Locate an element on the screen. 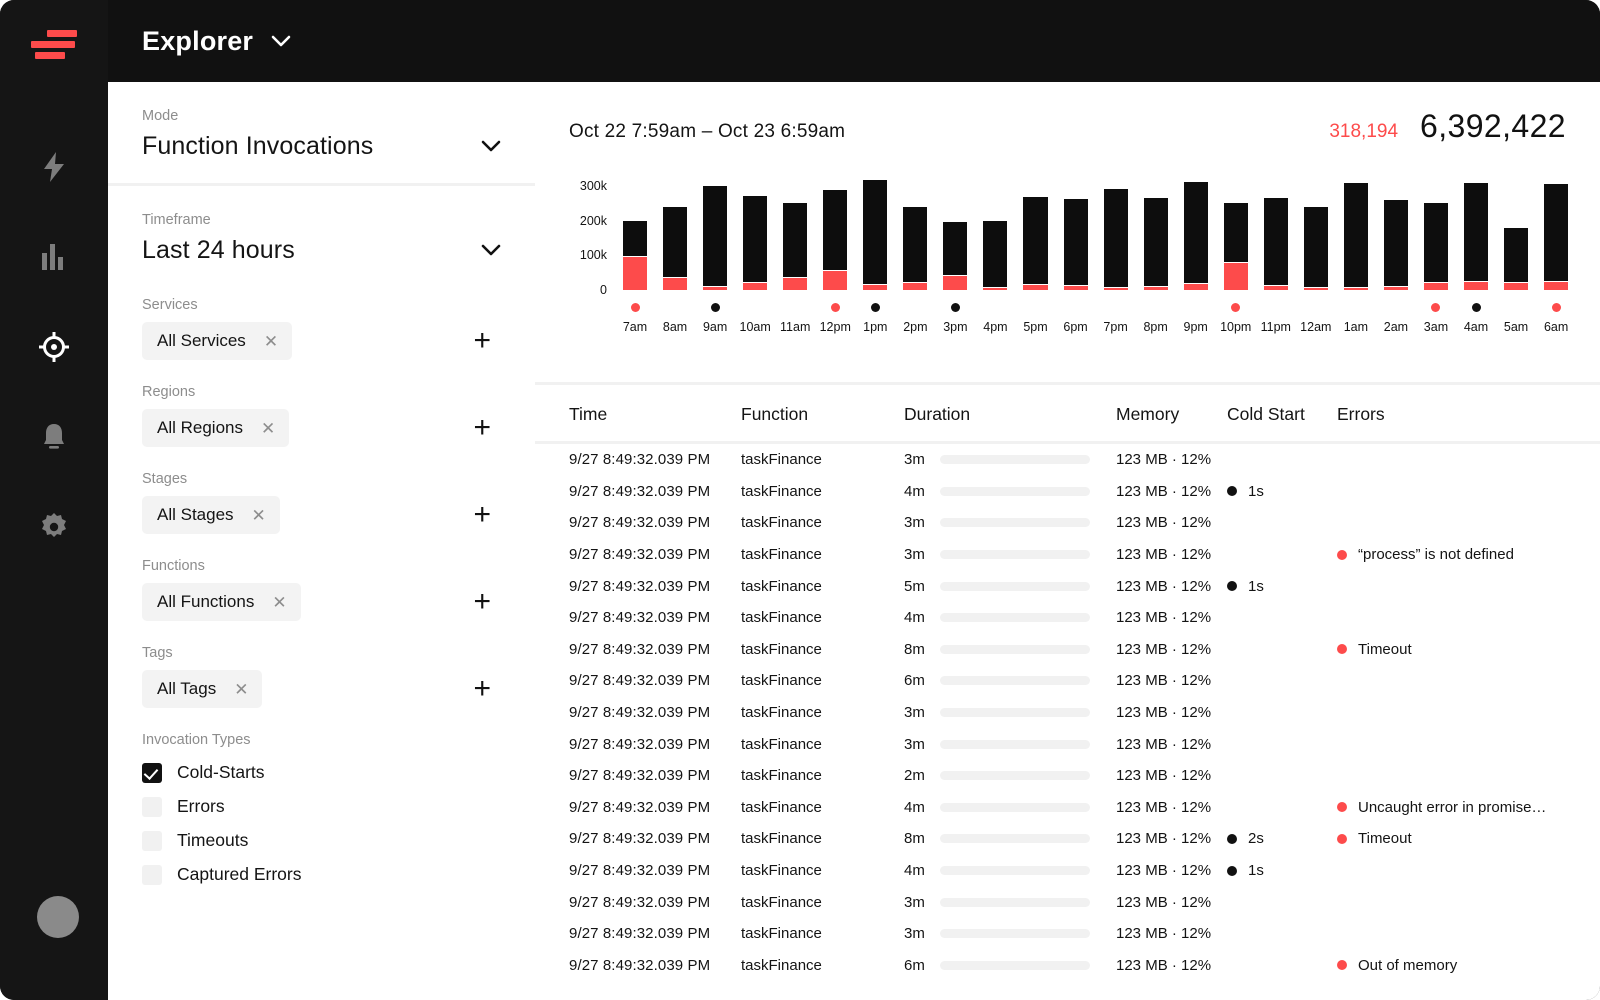 The image size is (1600, 1000). rail-item-activity is located at coordinates (54, 167).